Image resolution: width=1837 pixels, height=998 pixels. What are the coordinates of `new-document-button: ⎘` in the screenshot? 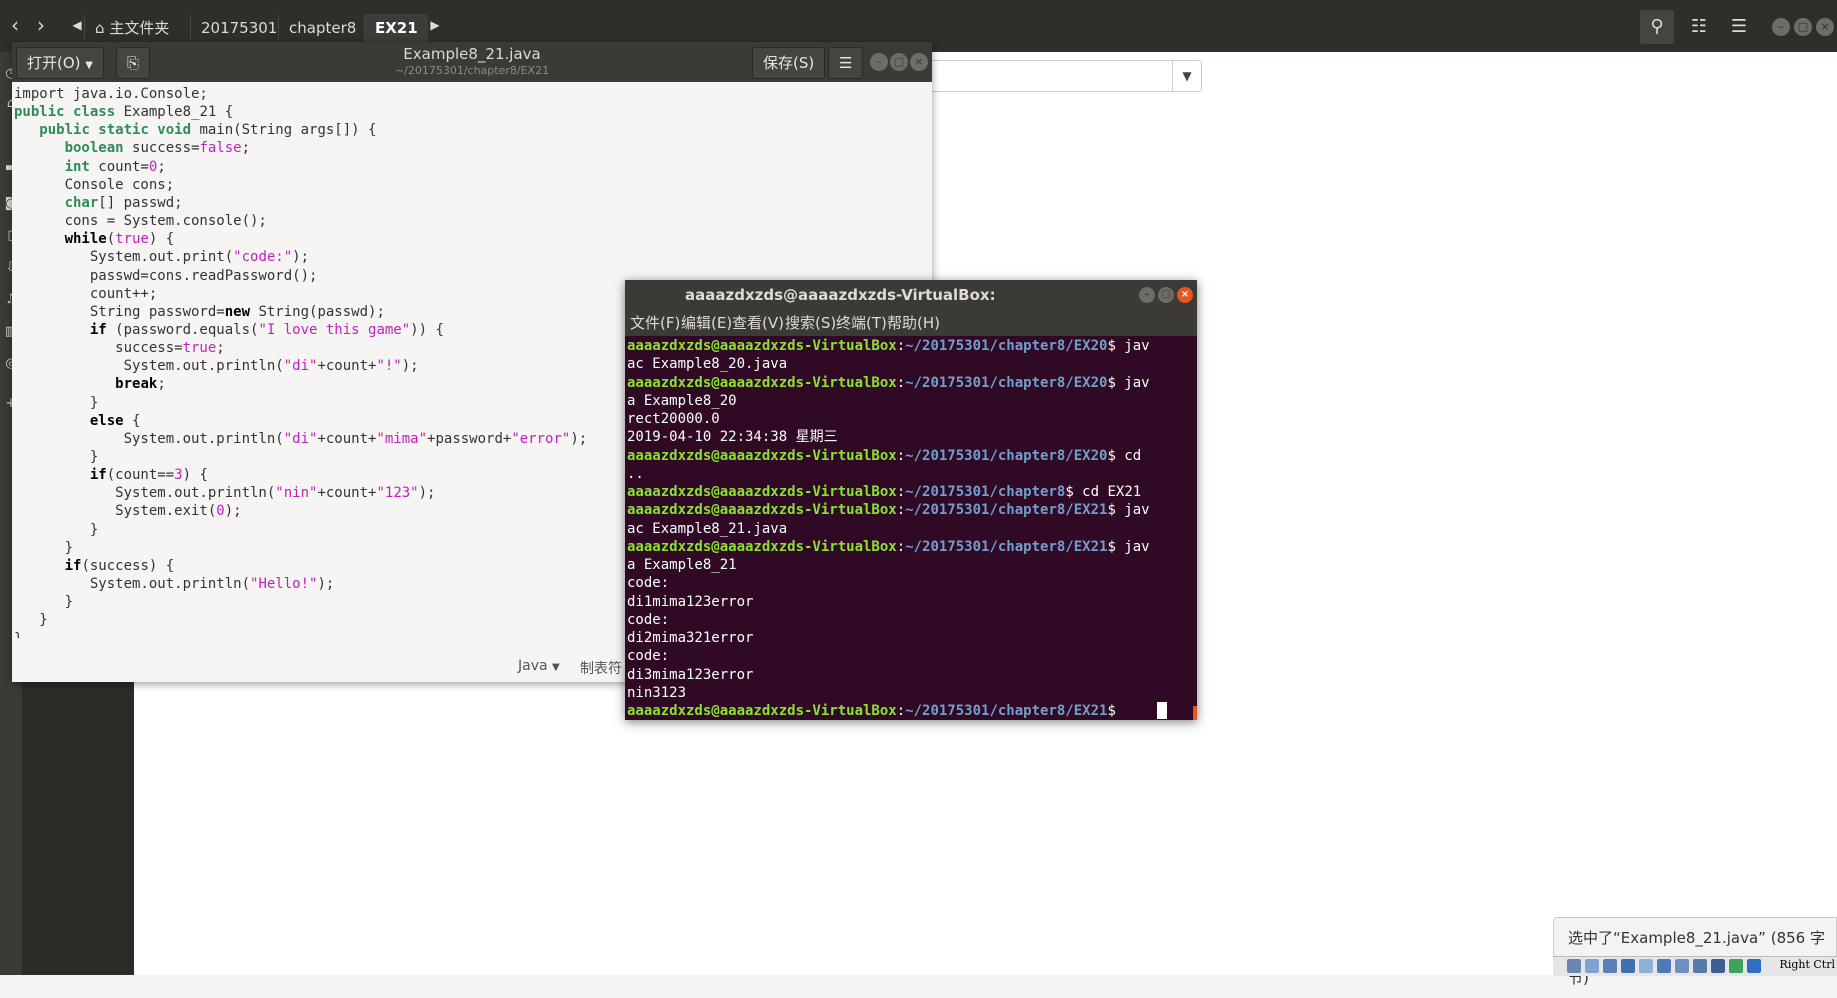 It's located at (133, 63).